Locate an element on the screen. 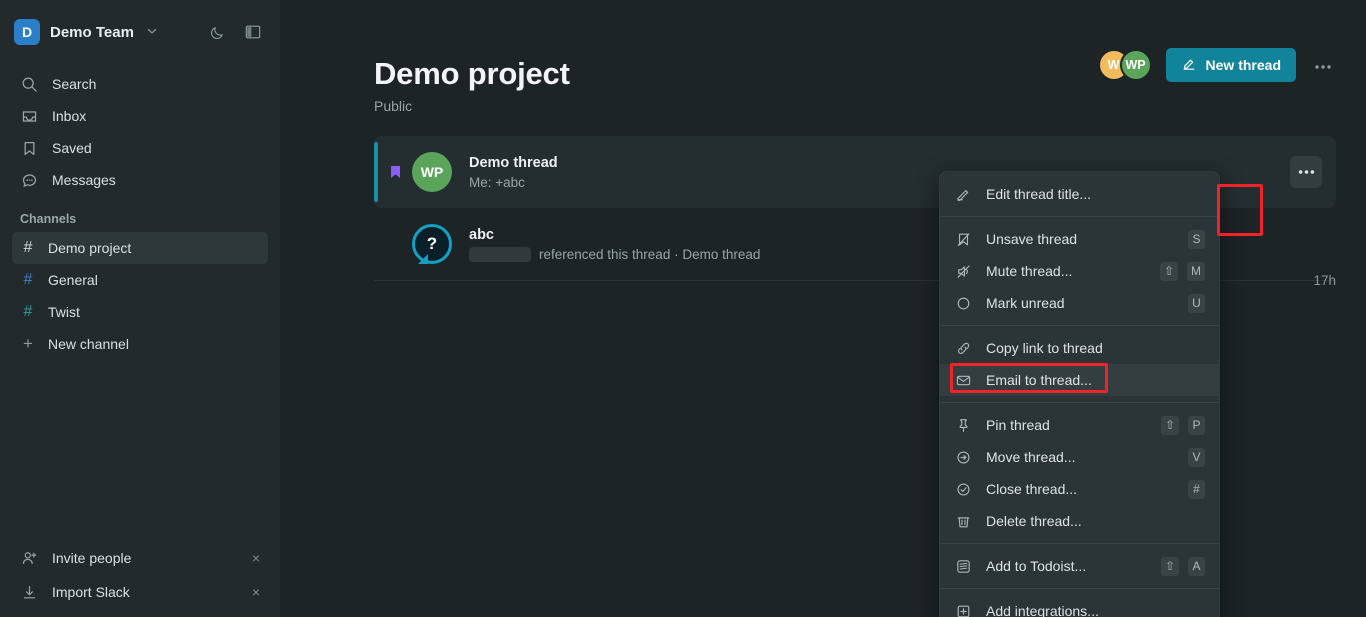 This screenshot has height=617, width=1366. sidebar-item-messages: Messages is located at coordinates (140, 180).